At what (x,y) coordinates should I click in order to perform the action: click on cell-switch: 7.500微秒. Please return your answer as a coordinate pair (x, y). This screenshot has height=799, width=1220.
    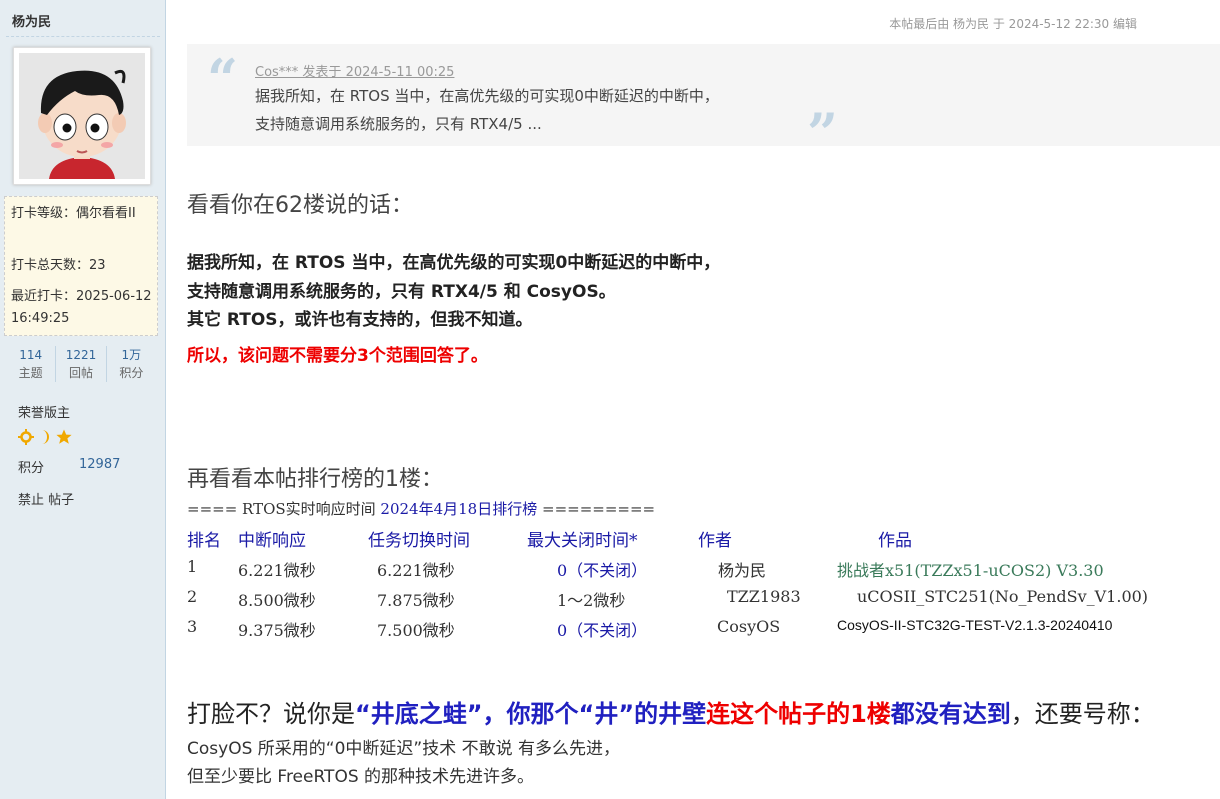
    Looking at the image, I should click on (416, 630).